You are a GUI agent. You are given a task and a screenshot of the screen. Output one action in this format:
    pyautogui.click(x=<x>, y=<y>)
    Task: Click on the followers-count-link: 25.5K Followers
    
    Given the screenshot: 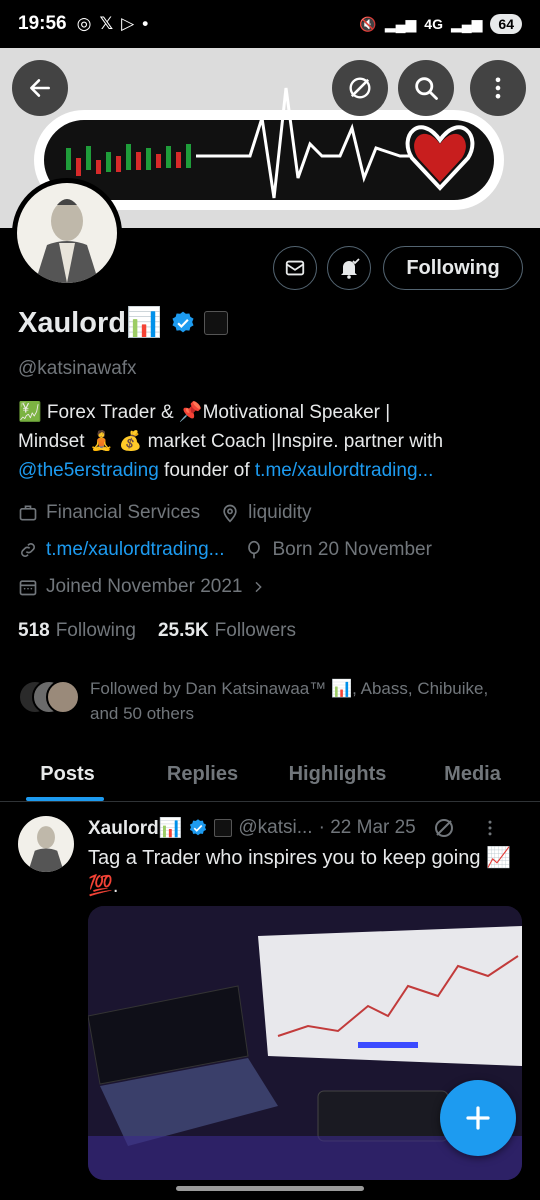 What is the action you would take?
    pyautogui.click(x=227, y=631)
    